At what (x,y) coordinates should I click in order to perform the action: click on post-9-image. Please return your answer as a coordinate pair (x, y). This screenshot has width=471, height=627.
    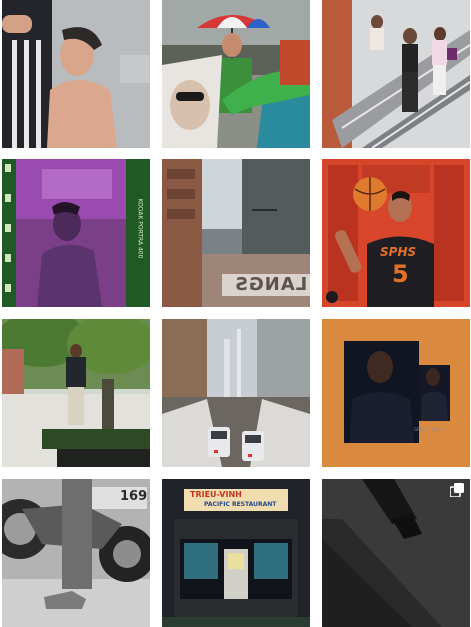
    Looking at the image, I should click on (396, 393).